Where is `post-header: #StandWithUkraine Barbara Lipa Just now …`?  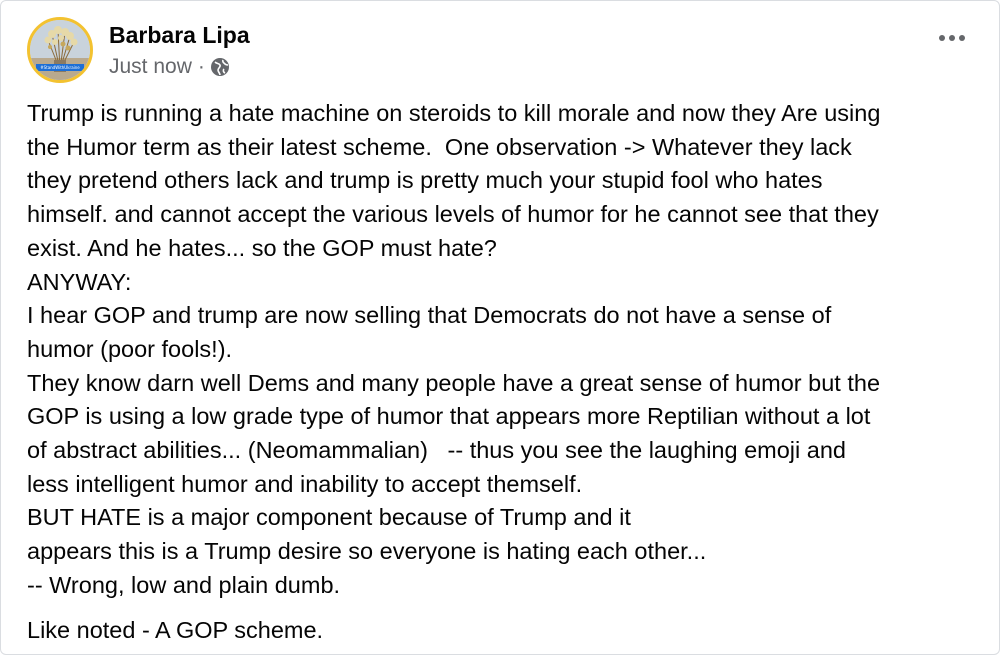 post-header: #StandWithUkraine Barbara Lipa Just now … is located at coordinates (138, 50).